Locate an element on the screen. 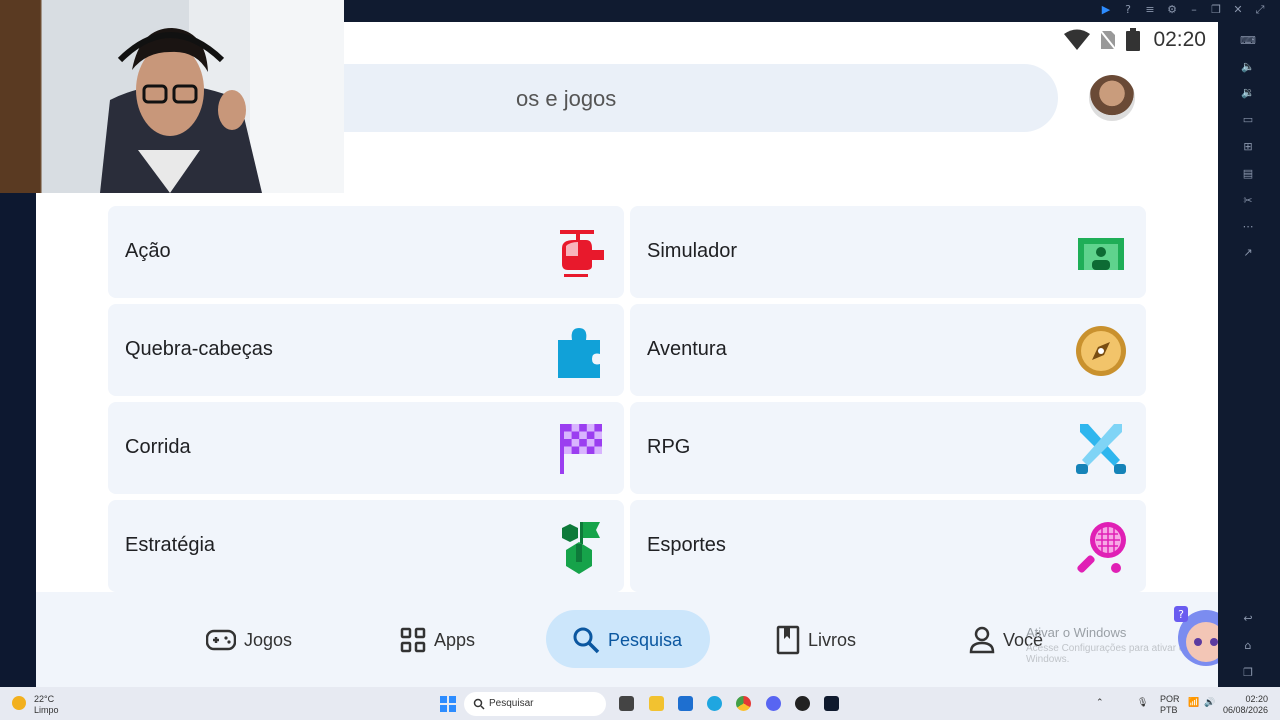  category-label: Corrida is located at coordinates (158, 447).